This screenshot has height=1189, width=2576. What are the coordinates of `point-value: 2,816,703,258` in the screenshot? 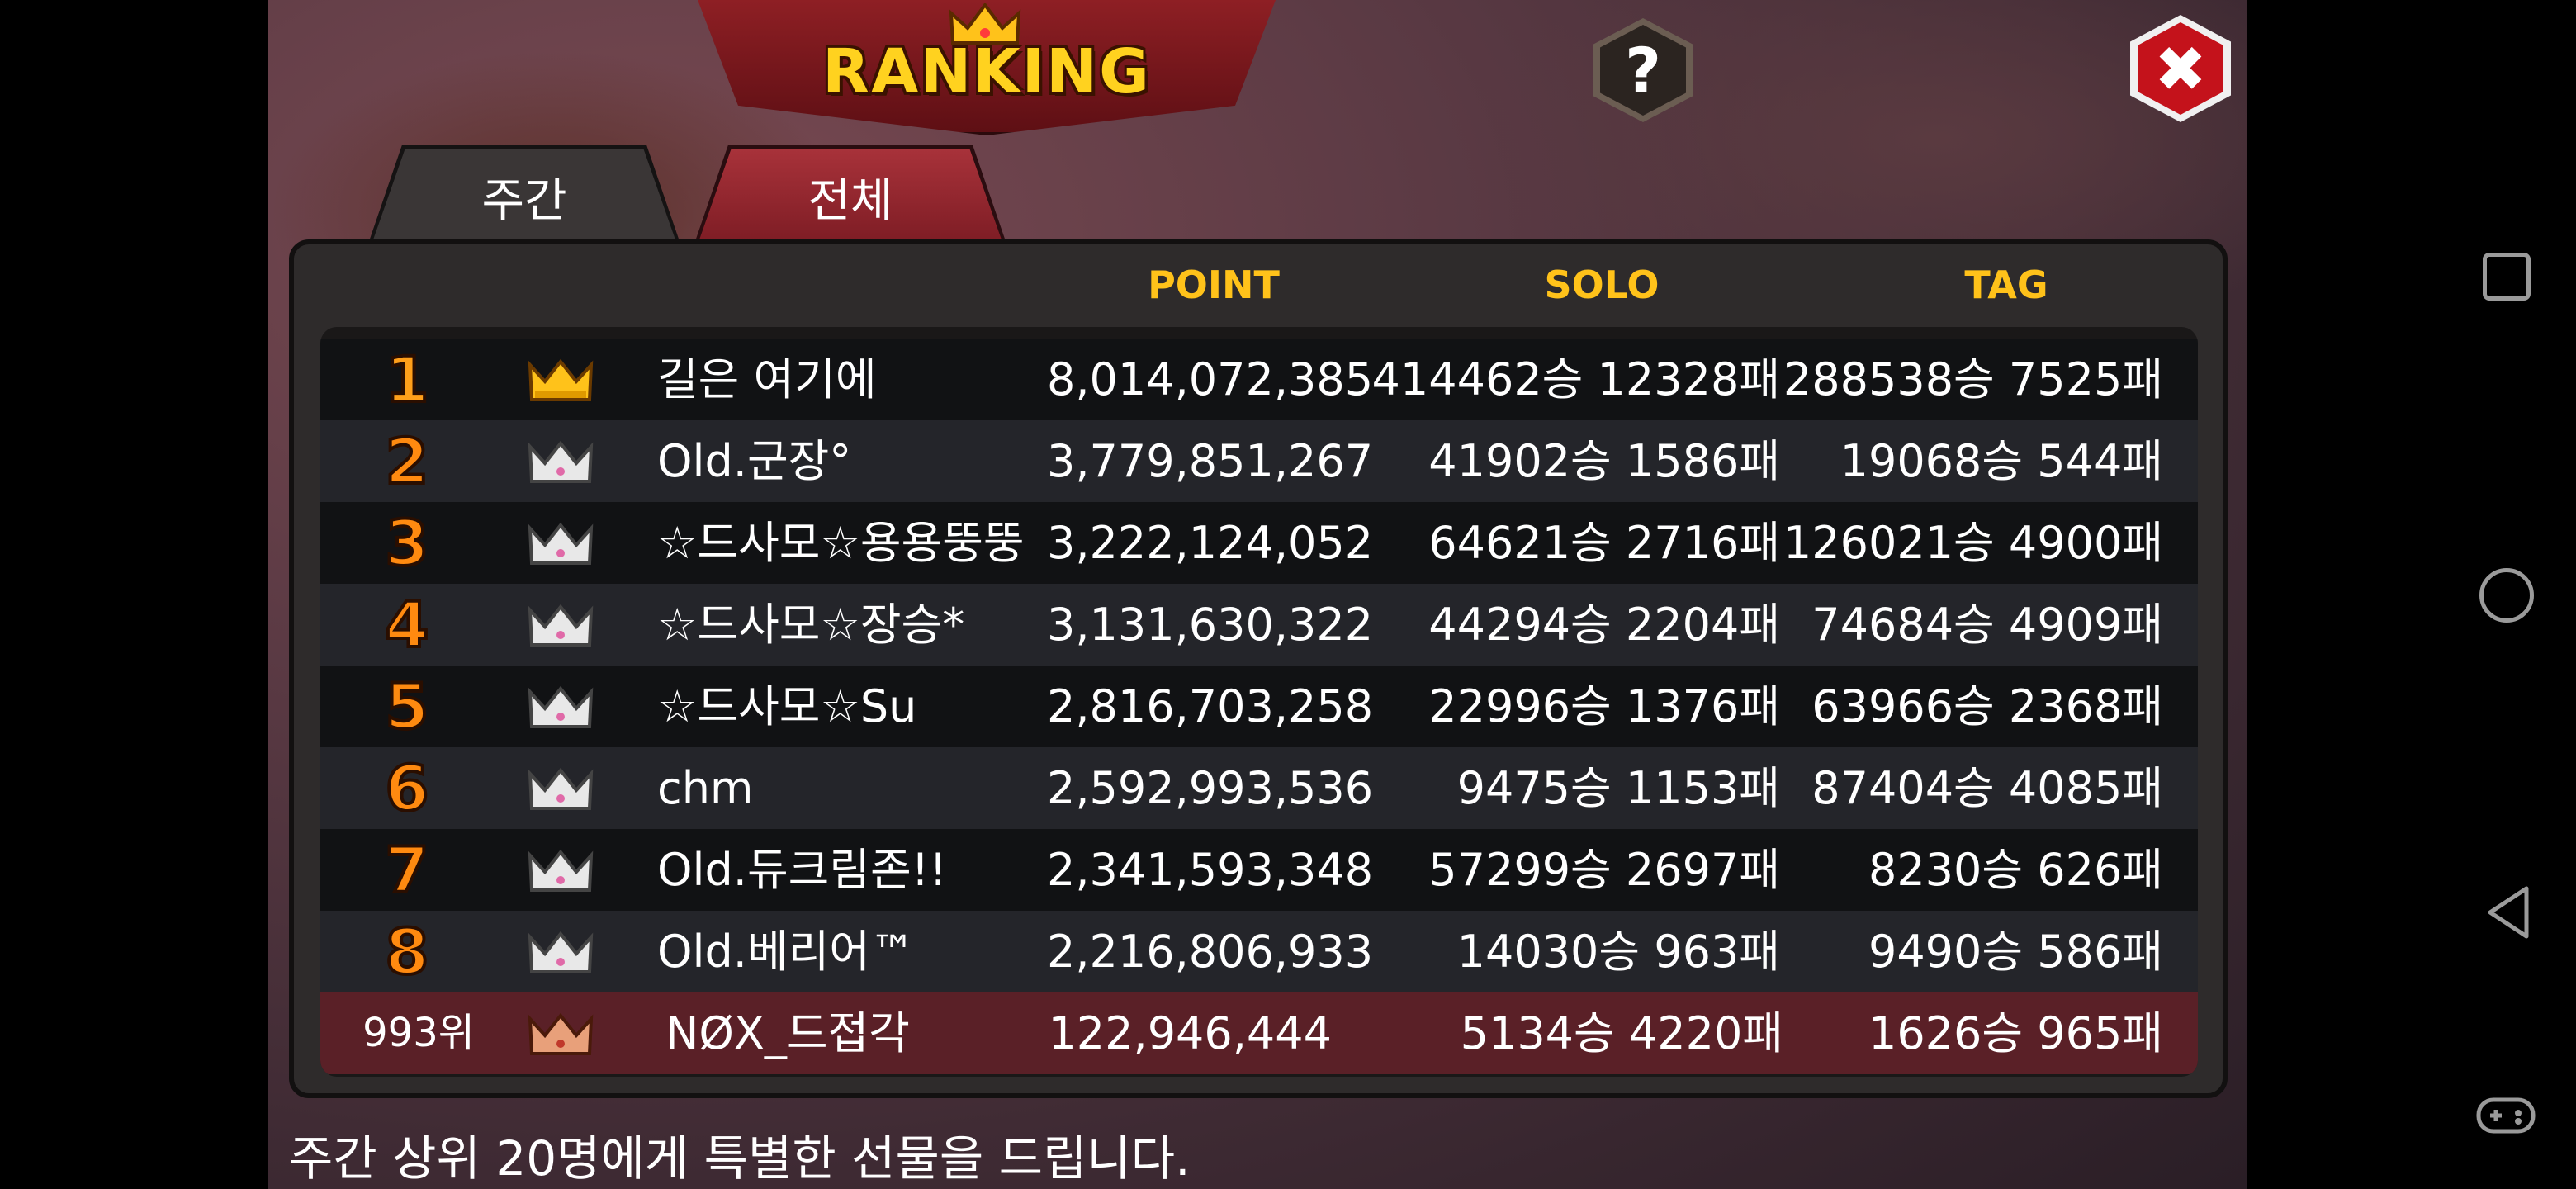 It's located at (1210, 706).